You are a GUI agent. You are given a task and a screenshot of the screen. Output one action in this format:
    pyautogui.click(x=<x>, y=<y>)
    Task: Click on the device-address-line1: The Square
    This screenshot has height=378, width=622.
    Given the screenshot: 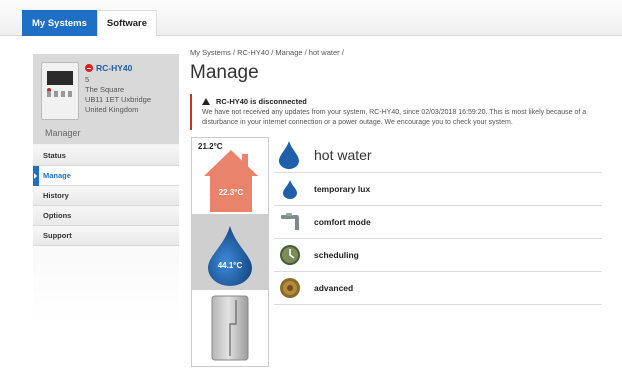 What is the action you would take?
    pyautogui.click(x=105, y=89)
    